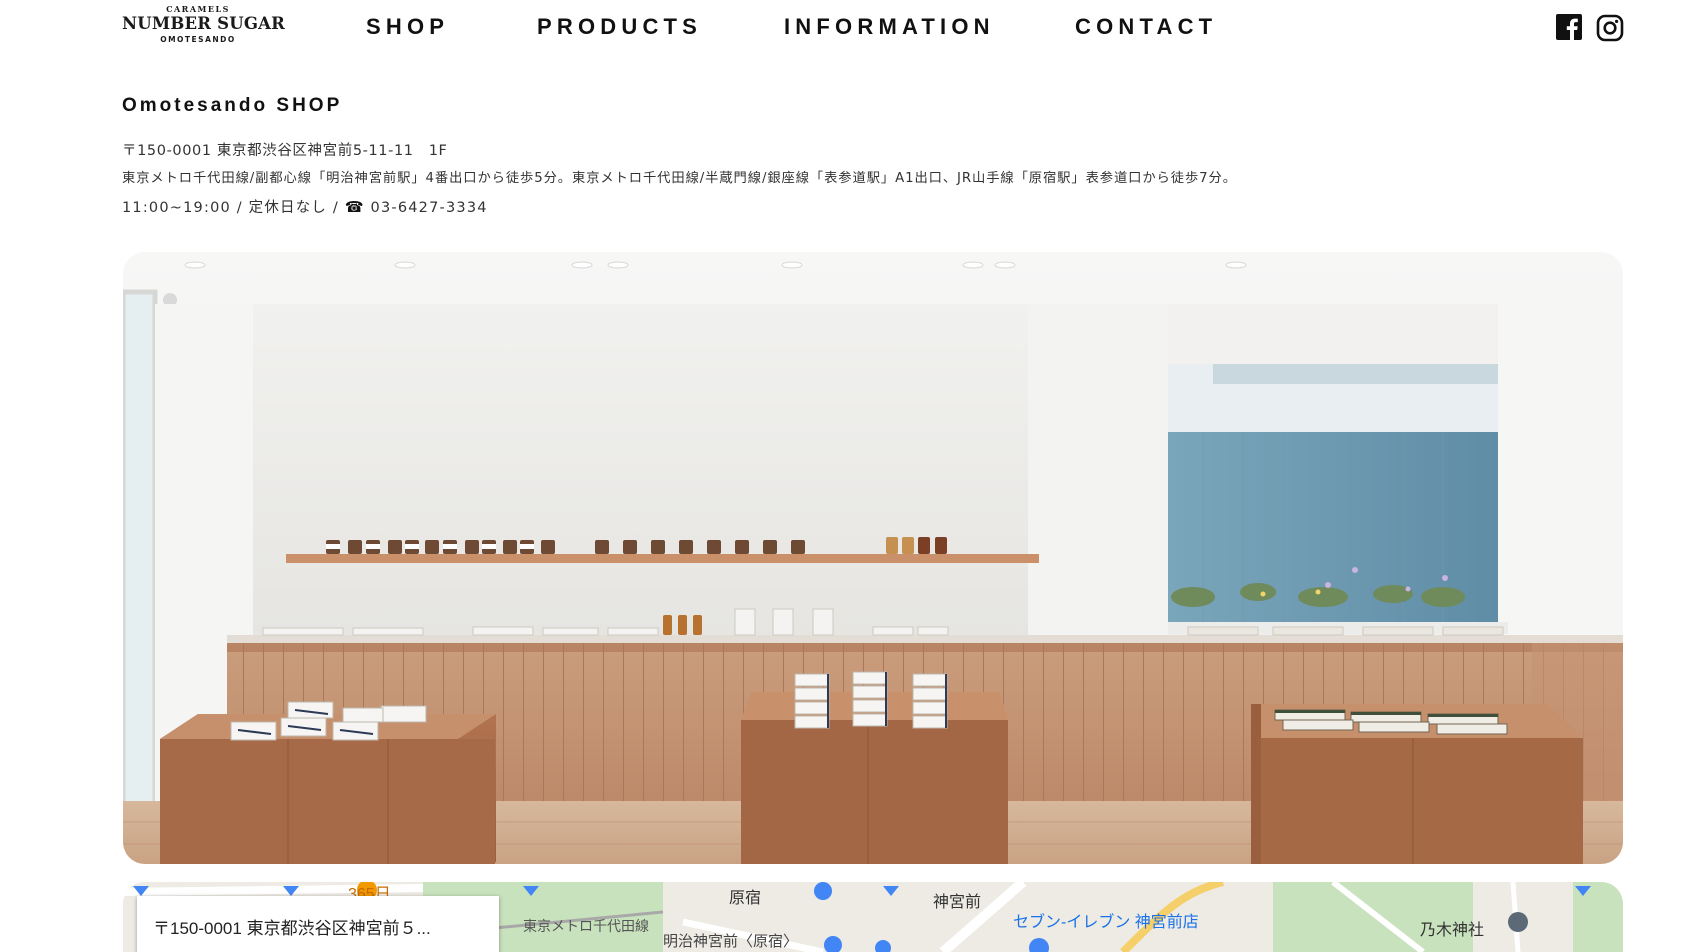 This screenshot has width=1690, height=952. What do you see at coordinates (285, 151) in the screenshot?
I see `shop-address: 〒150-0001 東京都渋谷区神宮前5-11-11 1F` at bounding box center [285, 151].